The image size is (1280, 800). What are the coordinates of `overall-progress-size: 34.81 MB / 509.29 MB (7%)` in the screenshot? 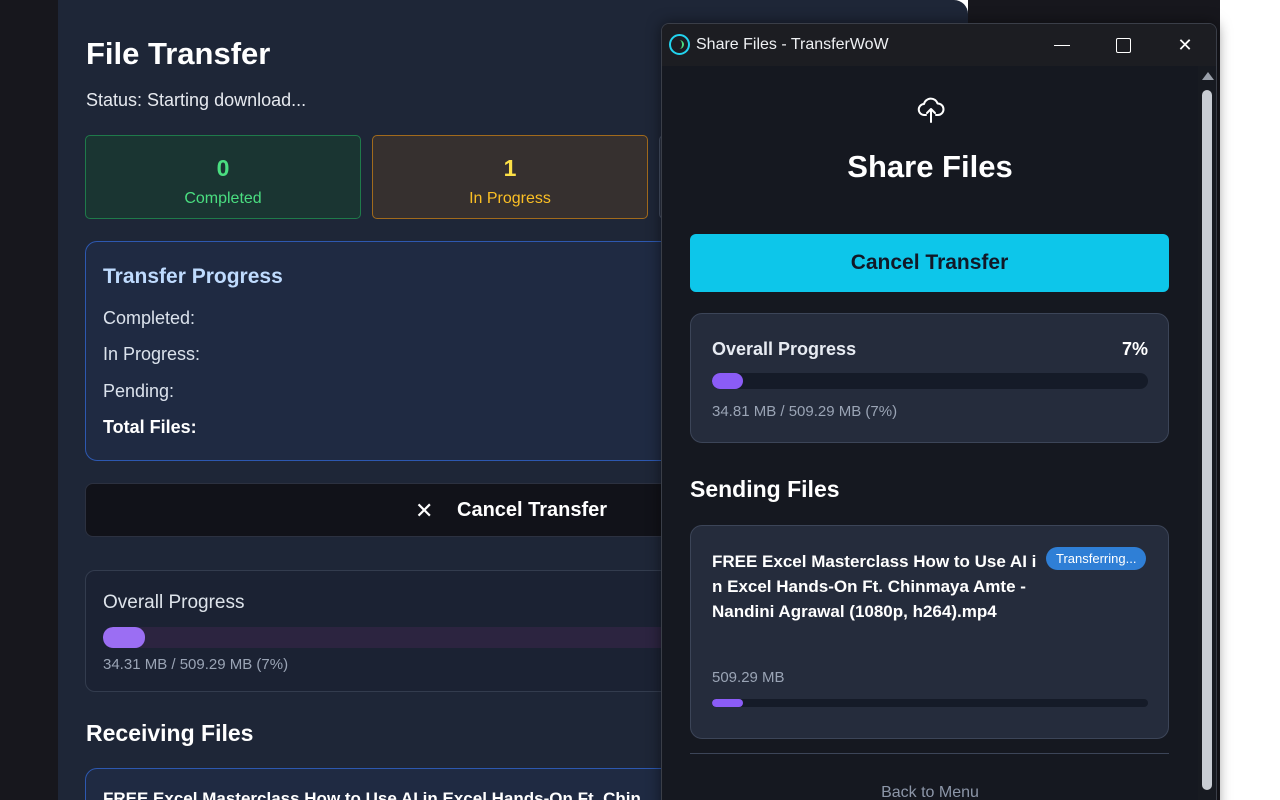 It's located at (805, 411).